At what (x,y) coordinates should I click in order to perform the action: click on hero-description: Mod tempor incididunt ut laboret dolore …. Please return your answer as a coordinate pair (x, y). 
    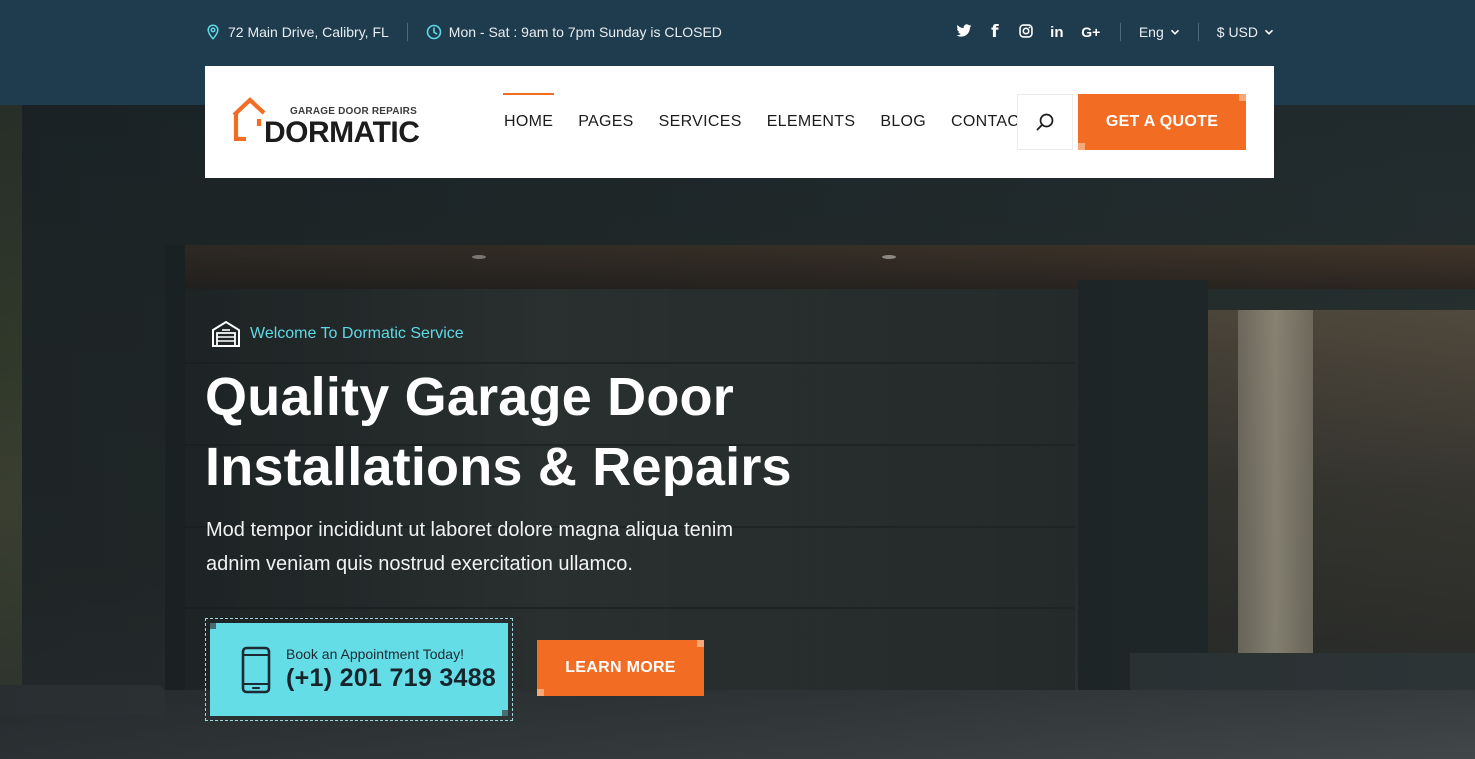
    Looking at the image, I should click on (516, 547).